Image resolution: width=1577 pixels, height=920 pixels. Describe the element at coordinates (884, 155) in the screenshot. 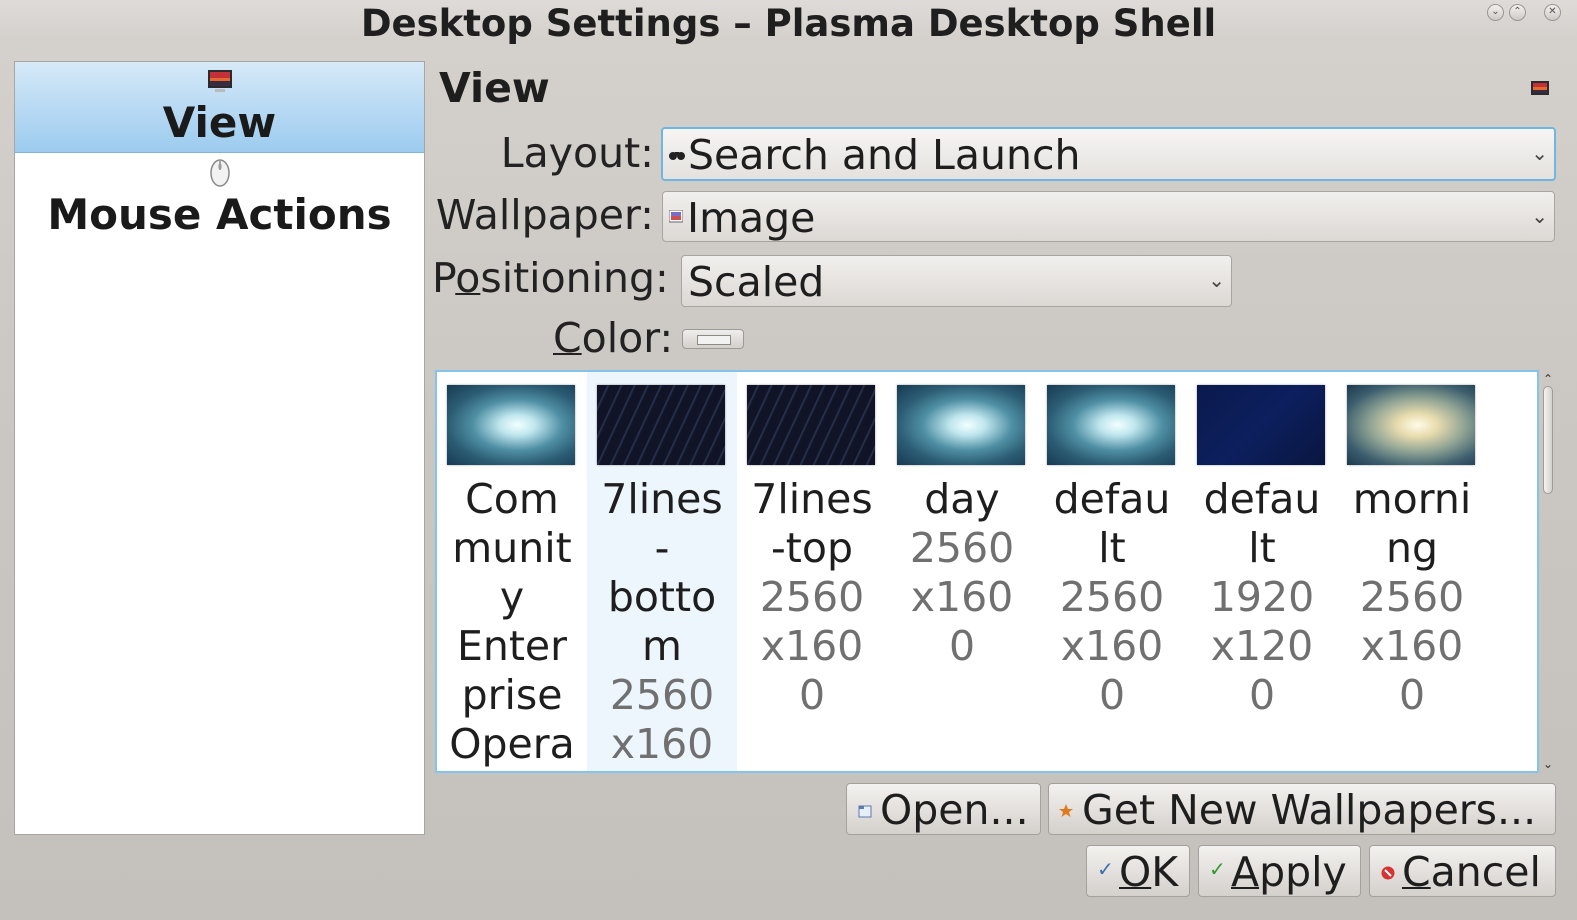

I see `layout-value: Search and Launch` at that location.